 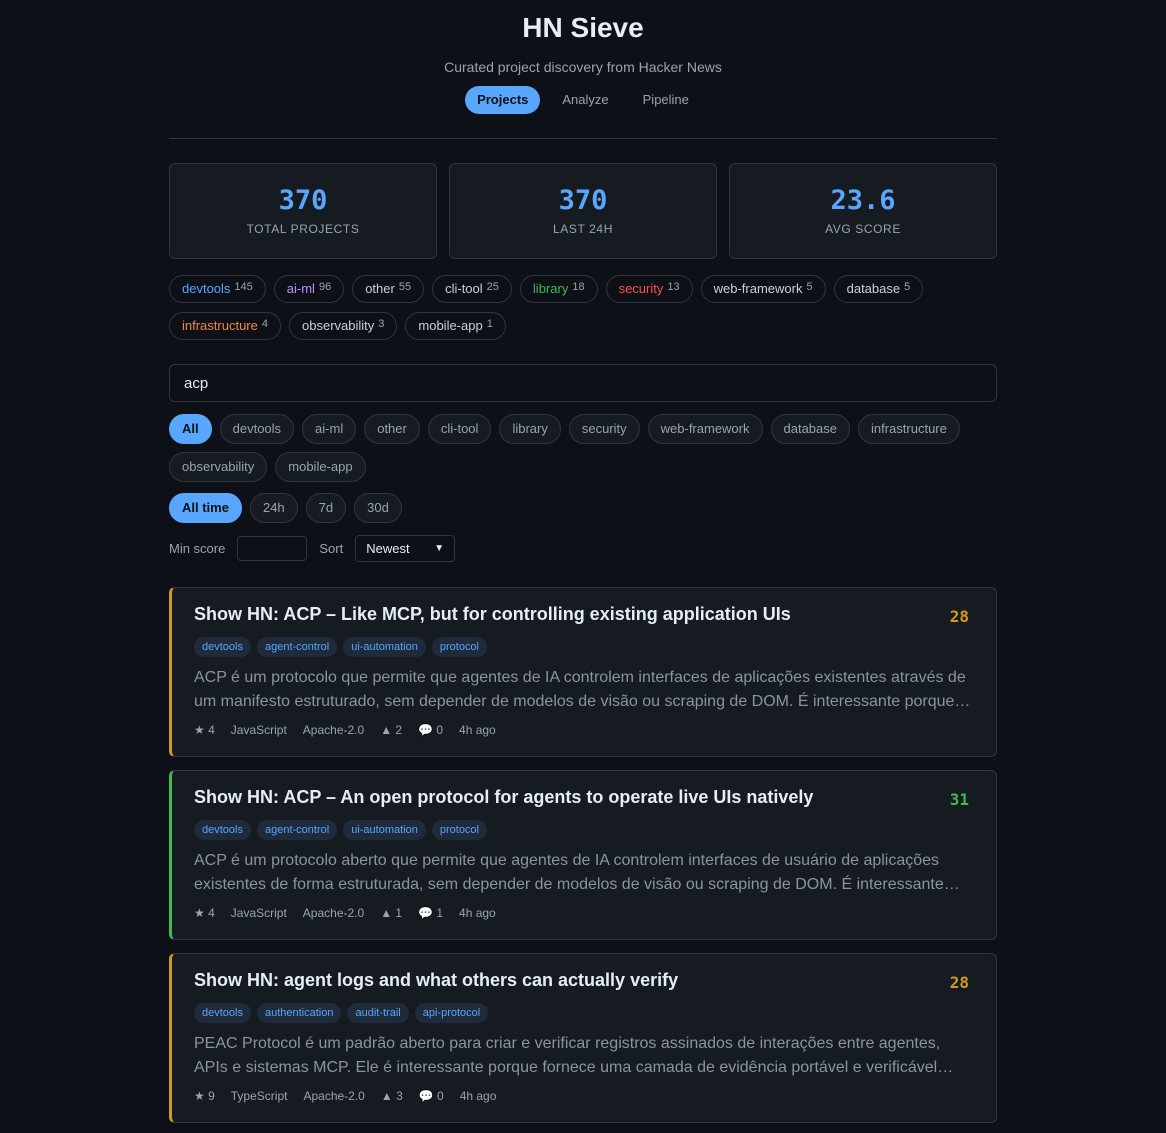 I want to click on stat-card-last-24h: 370 LAST 24H, so click(x=583, y=211).